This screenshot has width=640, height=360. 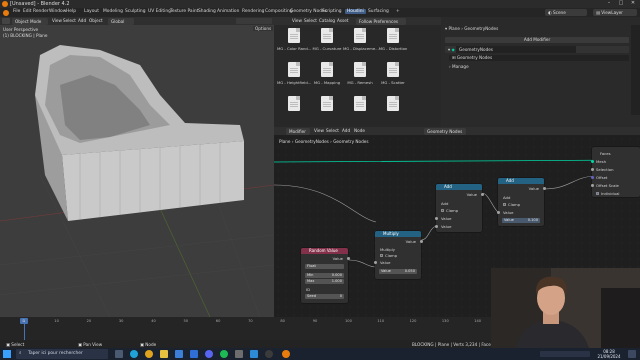 I want to click on random-value-output-socket, so click(x=348, y=258).